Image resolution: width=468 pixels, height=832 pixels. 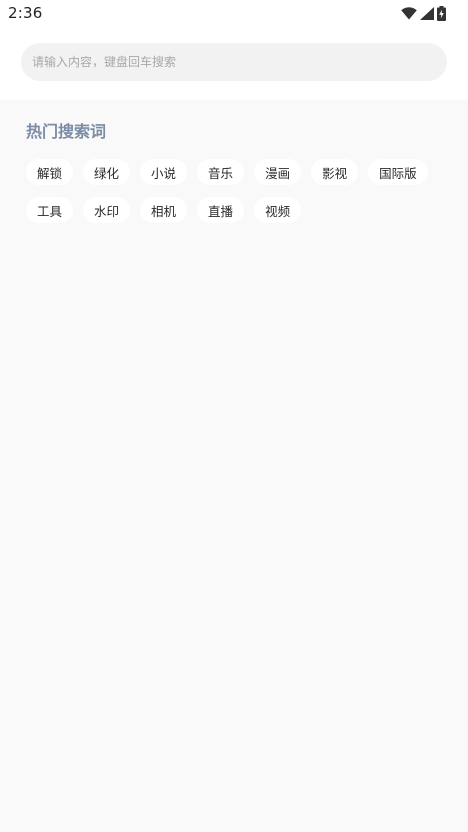 I want to click on hot-search-tag: 音乐, so click(x=221, y=172).